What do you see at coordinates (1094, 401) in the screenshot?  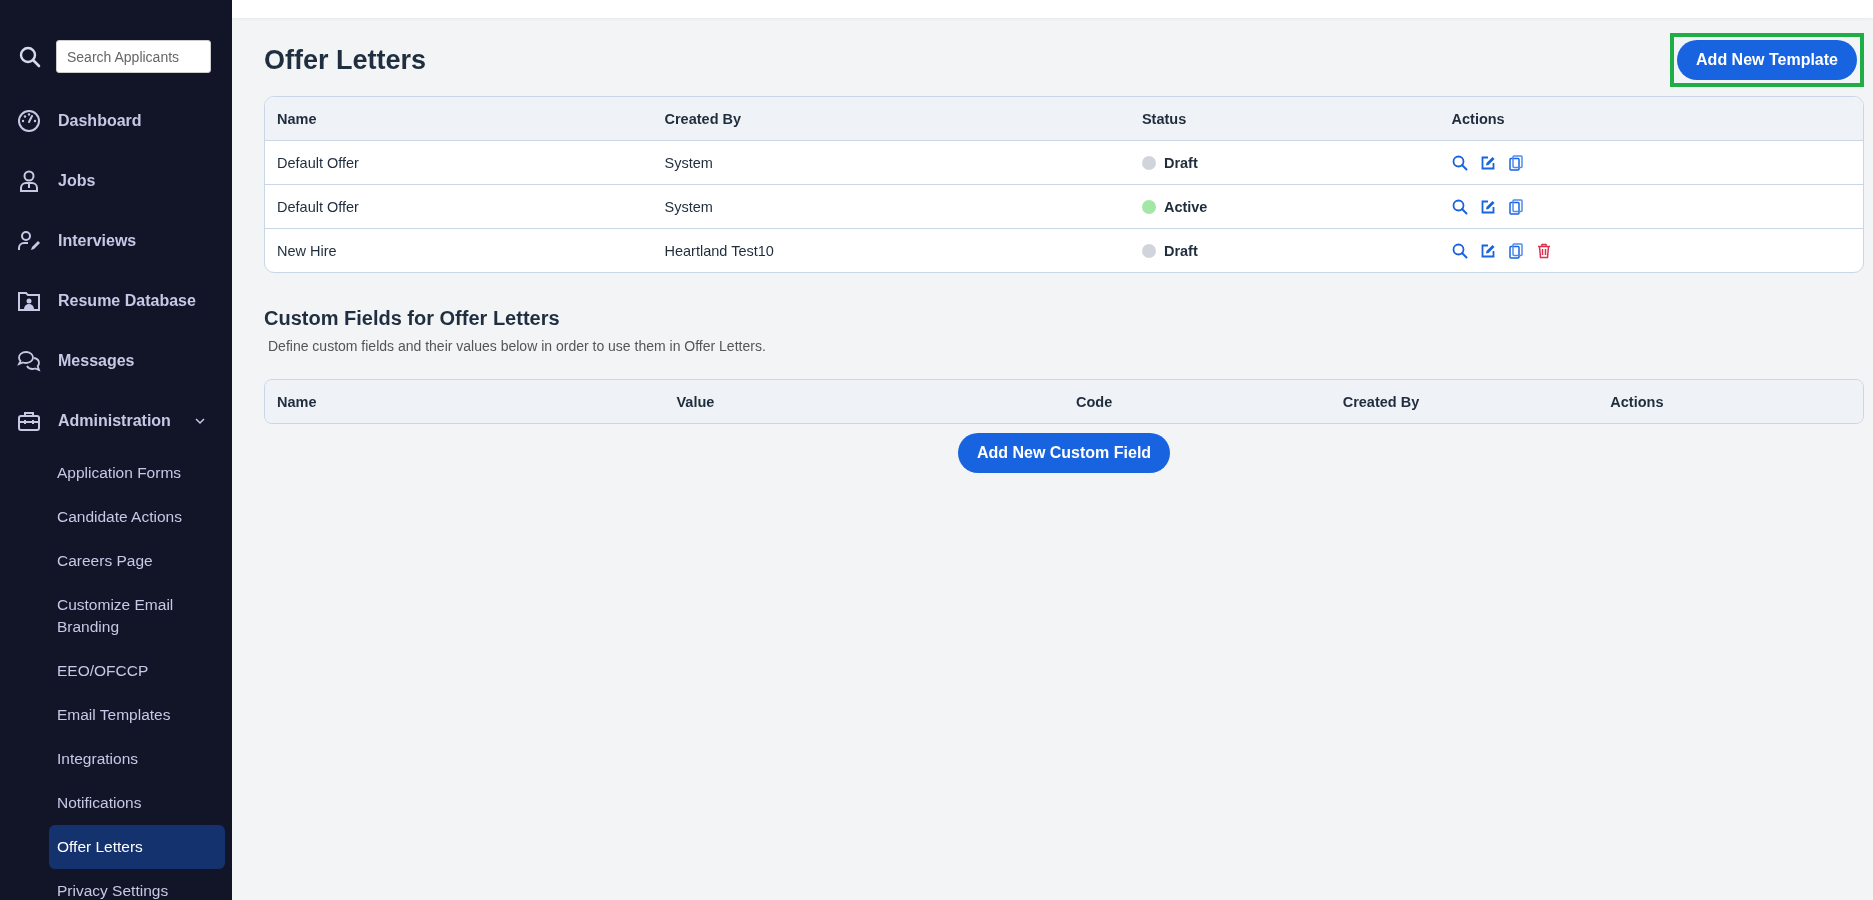 I see `column-header: Code` at bounding box center [1094, 401].